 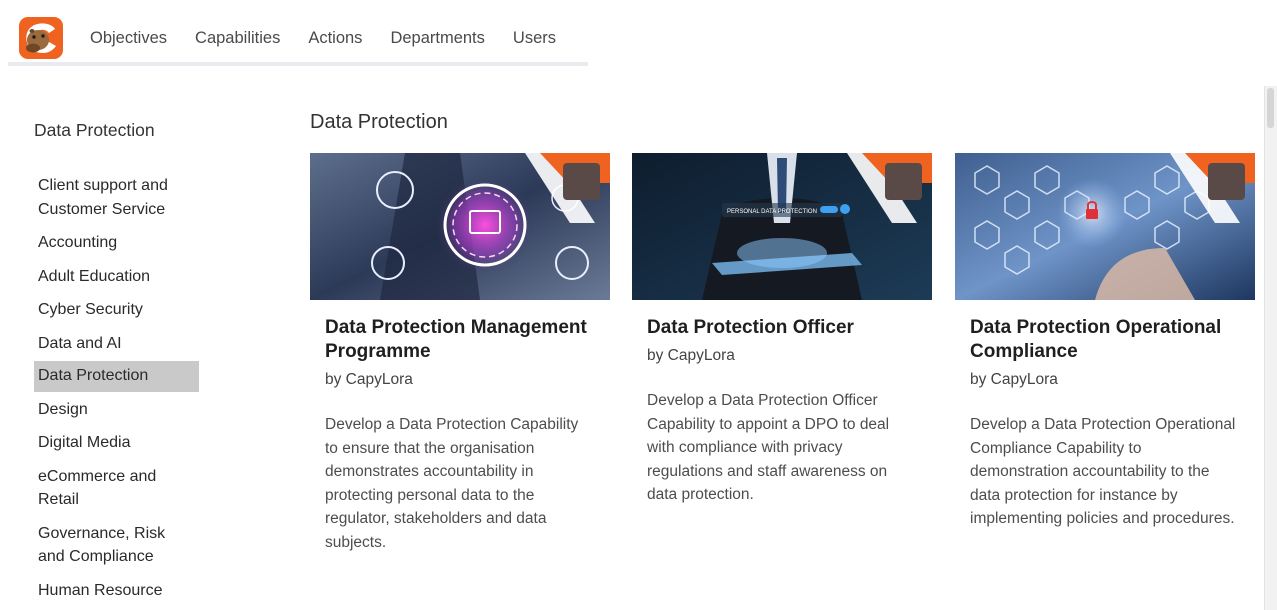 What do you see at coordinates (772, 212) in the screenshot?
I see `image-caption: PERSONAL DATA PROTECTION` at bounding box center [772, 212].